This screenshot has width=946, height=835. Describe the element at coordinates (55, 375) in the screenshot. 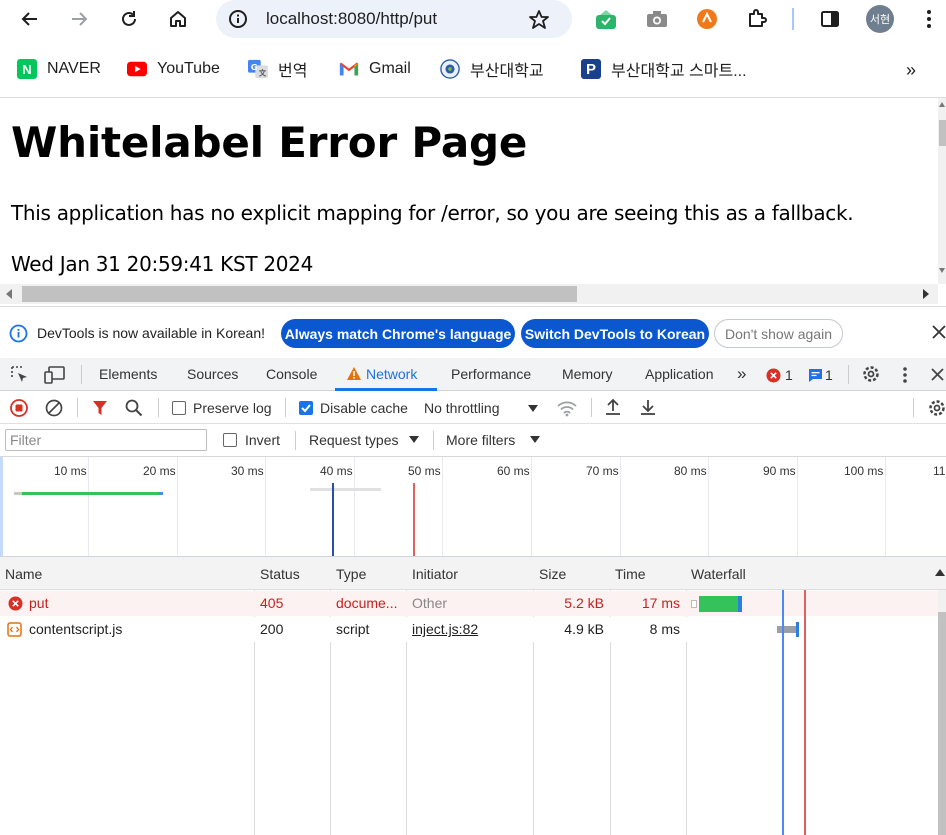

I see `device-toolbar-icon` at that location.